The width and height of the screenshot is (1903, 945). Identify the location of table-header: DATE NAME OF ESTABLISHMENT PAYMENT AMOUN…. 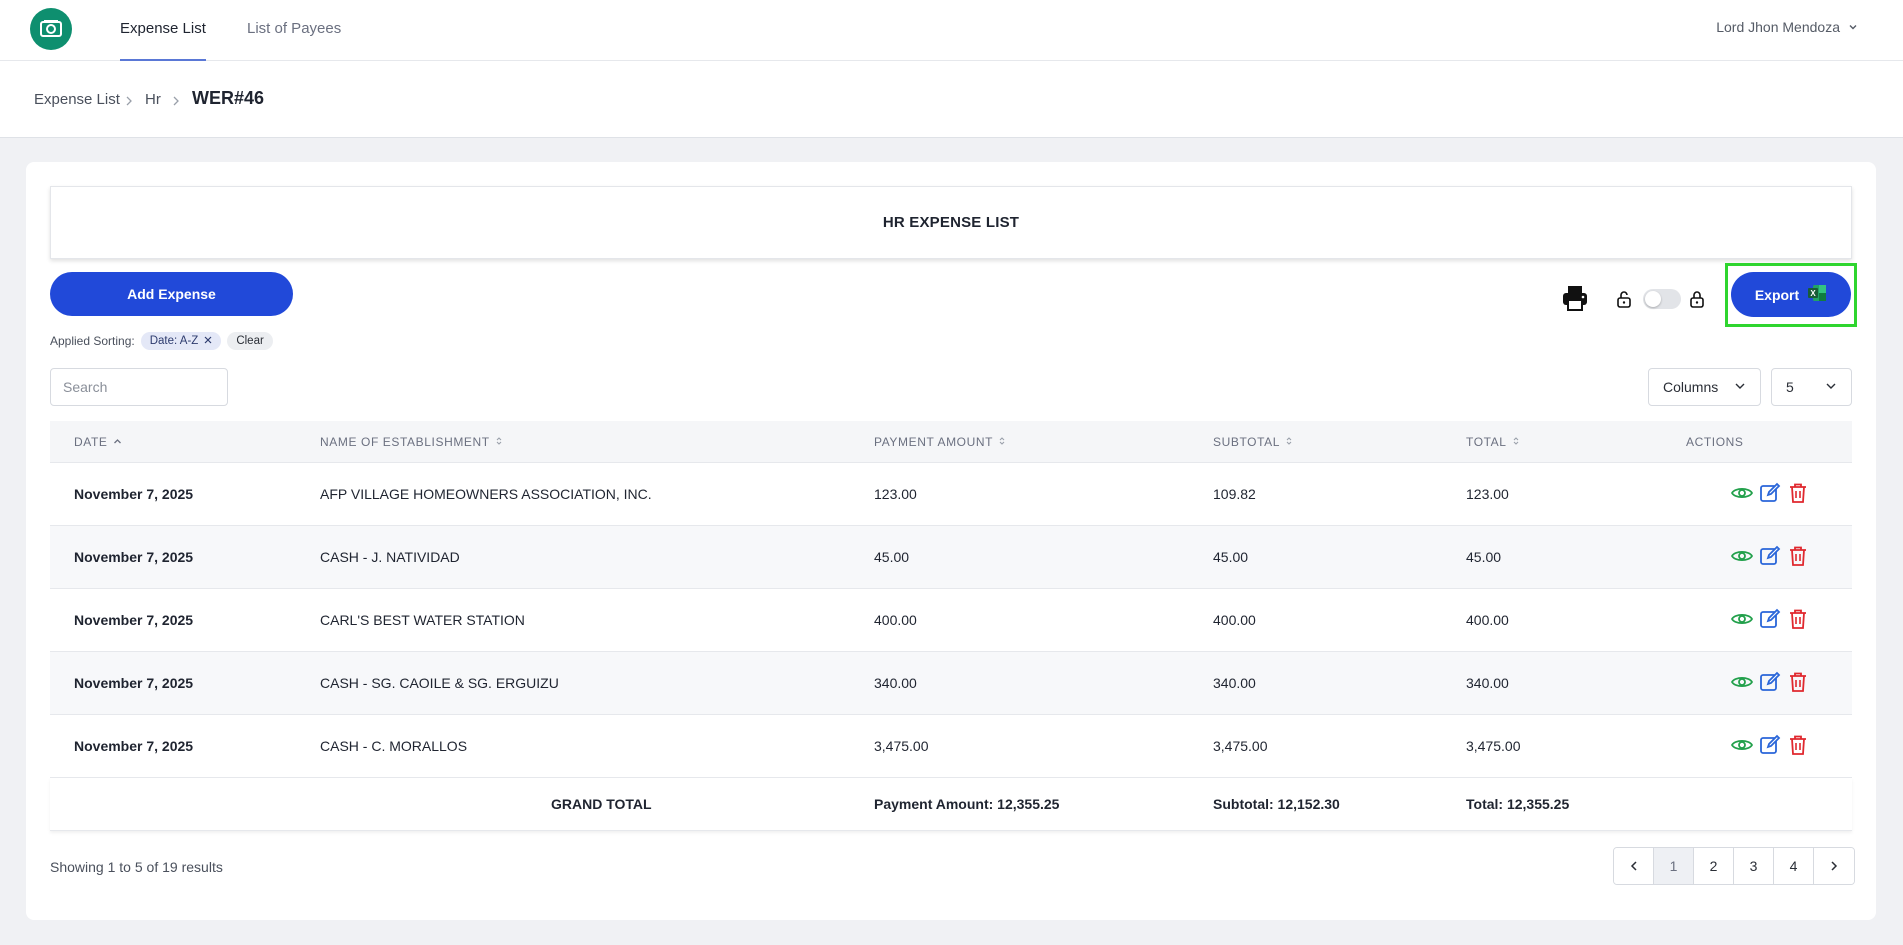
(951, 442).